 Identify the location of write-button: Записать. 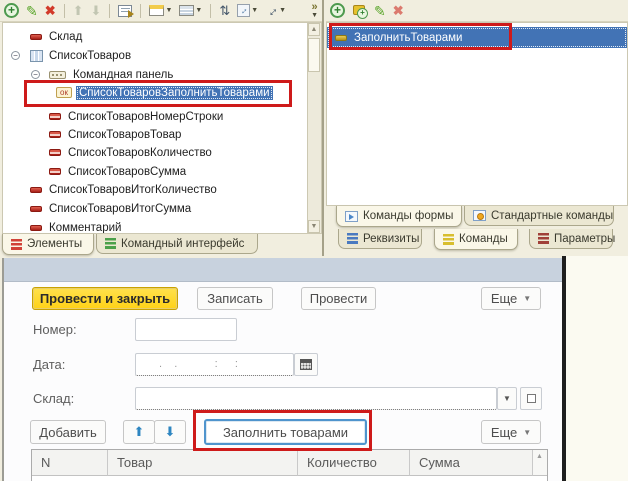
(235, 298).